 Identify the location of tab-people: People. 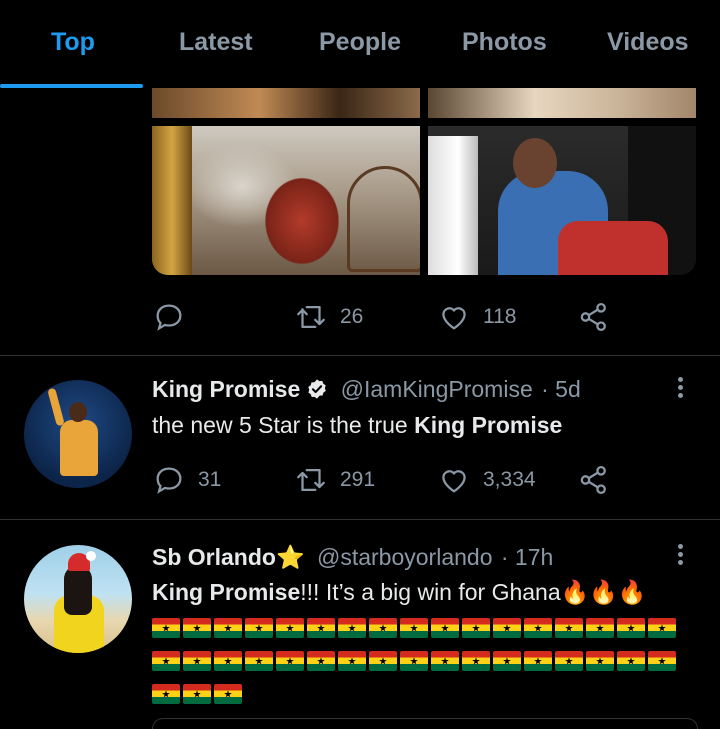
(360, 42).